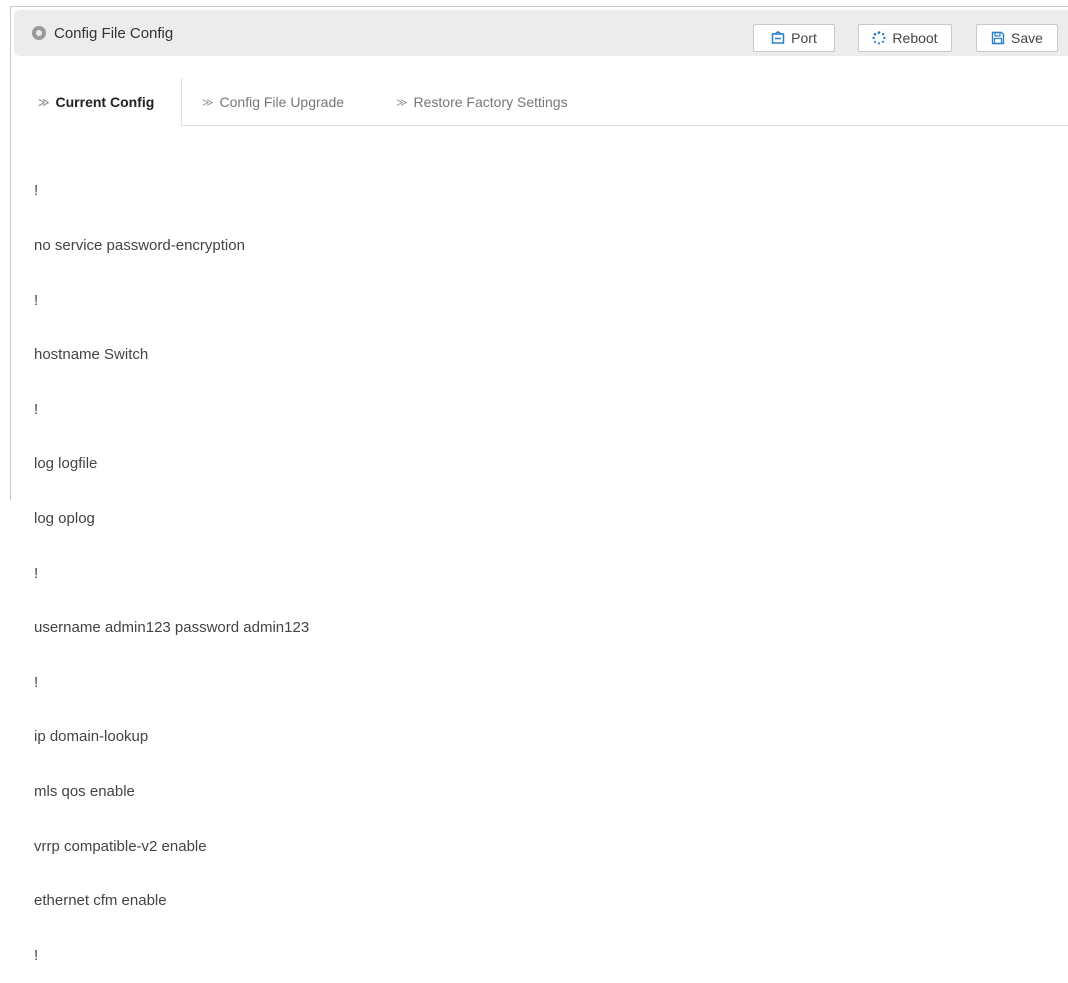 This screenshot has width=1068, height=983. What do you see at coordinates (114, 33) in the screenshot?
I see `page-title: Config File Config` at bounding box center [114, 33].